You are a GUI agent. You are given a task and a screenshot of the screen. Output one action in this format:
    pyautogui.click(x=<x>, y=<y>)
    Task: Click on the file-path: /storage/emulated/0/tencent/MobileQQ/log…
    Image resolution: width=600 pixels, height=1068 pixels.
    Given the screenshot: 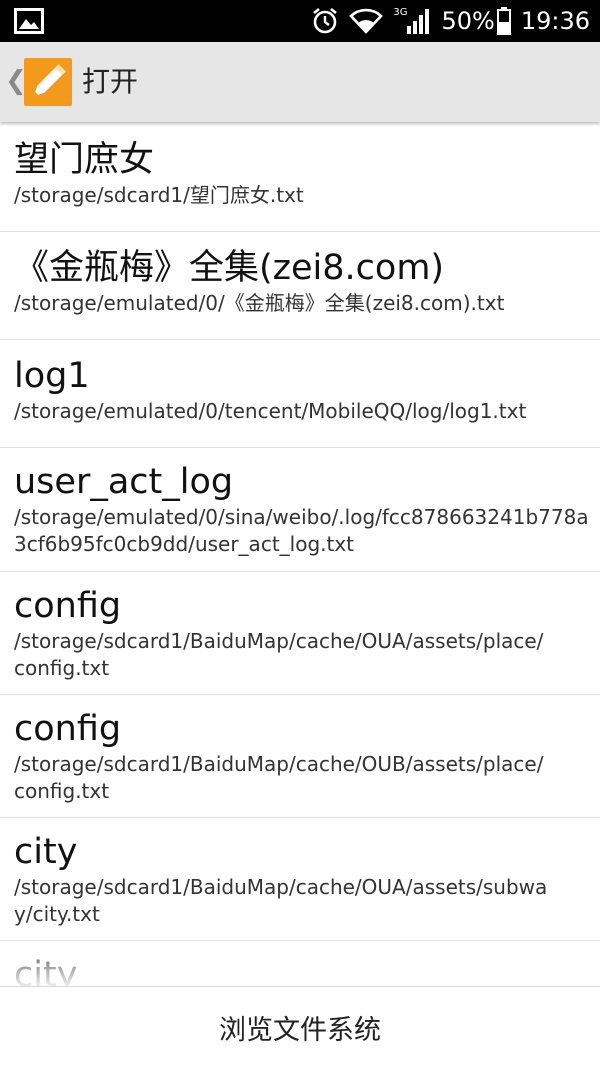 What is the action you would take?
    pyautogui.click(x=270, y=411)
    